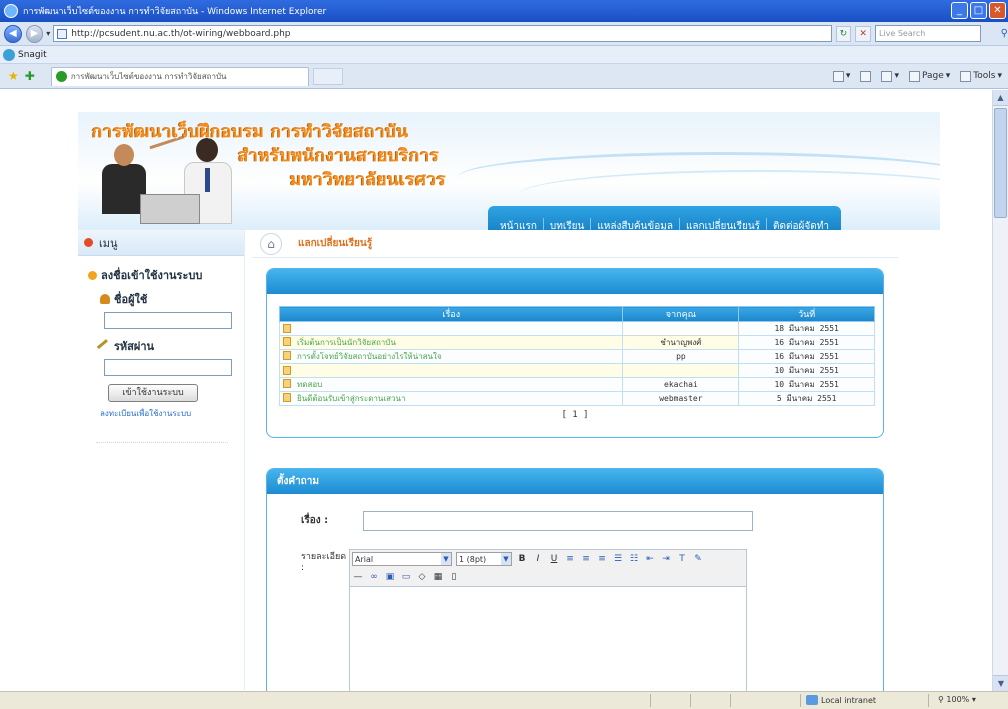 This screenshot has height=709, width=1008. I want to click on register-link: ลงทะเบียนเพื่อใช้งานระบบ, so click(172, 413).